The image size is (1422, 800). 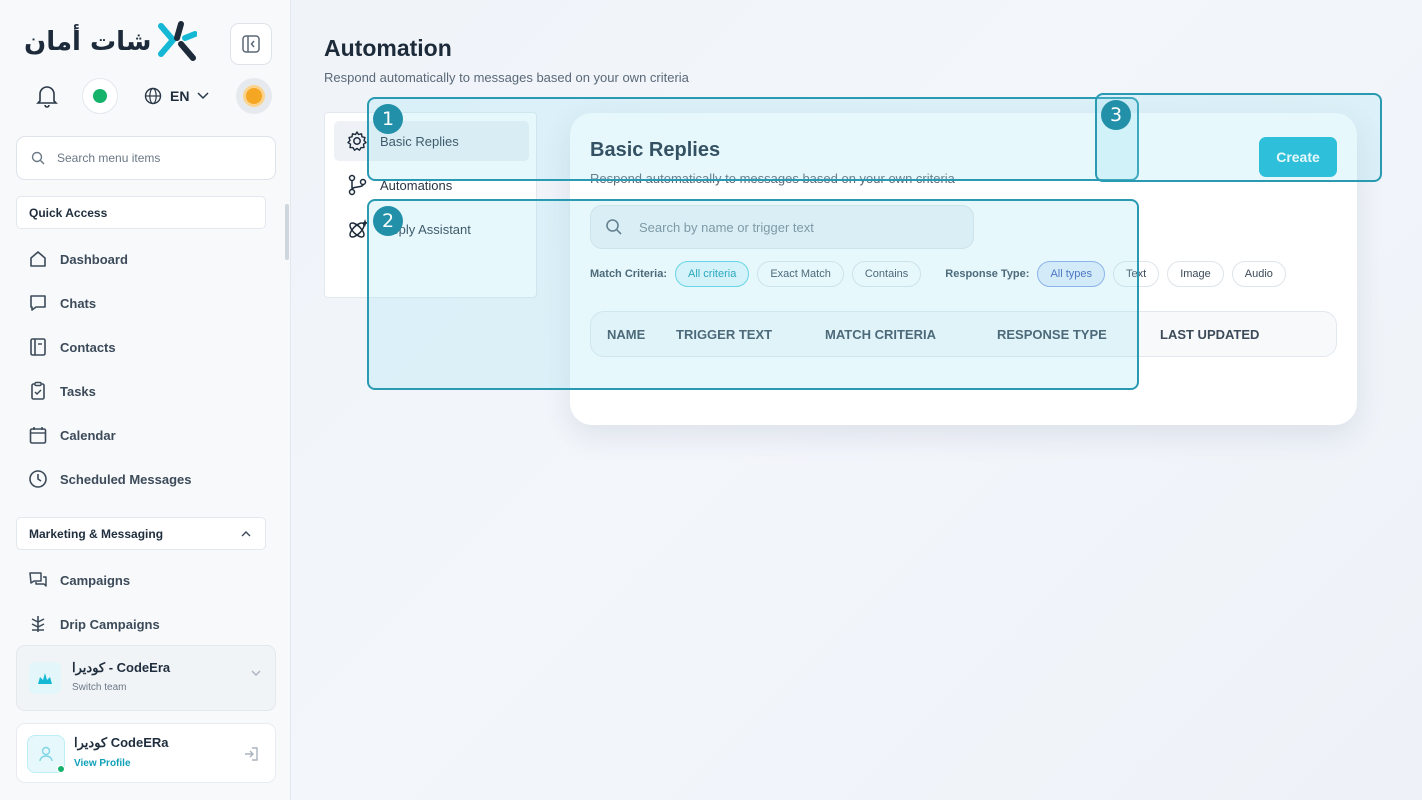 What do you see at coordinates (146, 753) in the screenshot?
I see `profile-card: كوديرا CodeERa View Profile` at bounding box center [146, 753].